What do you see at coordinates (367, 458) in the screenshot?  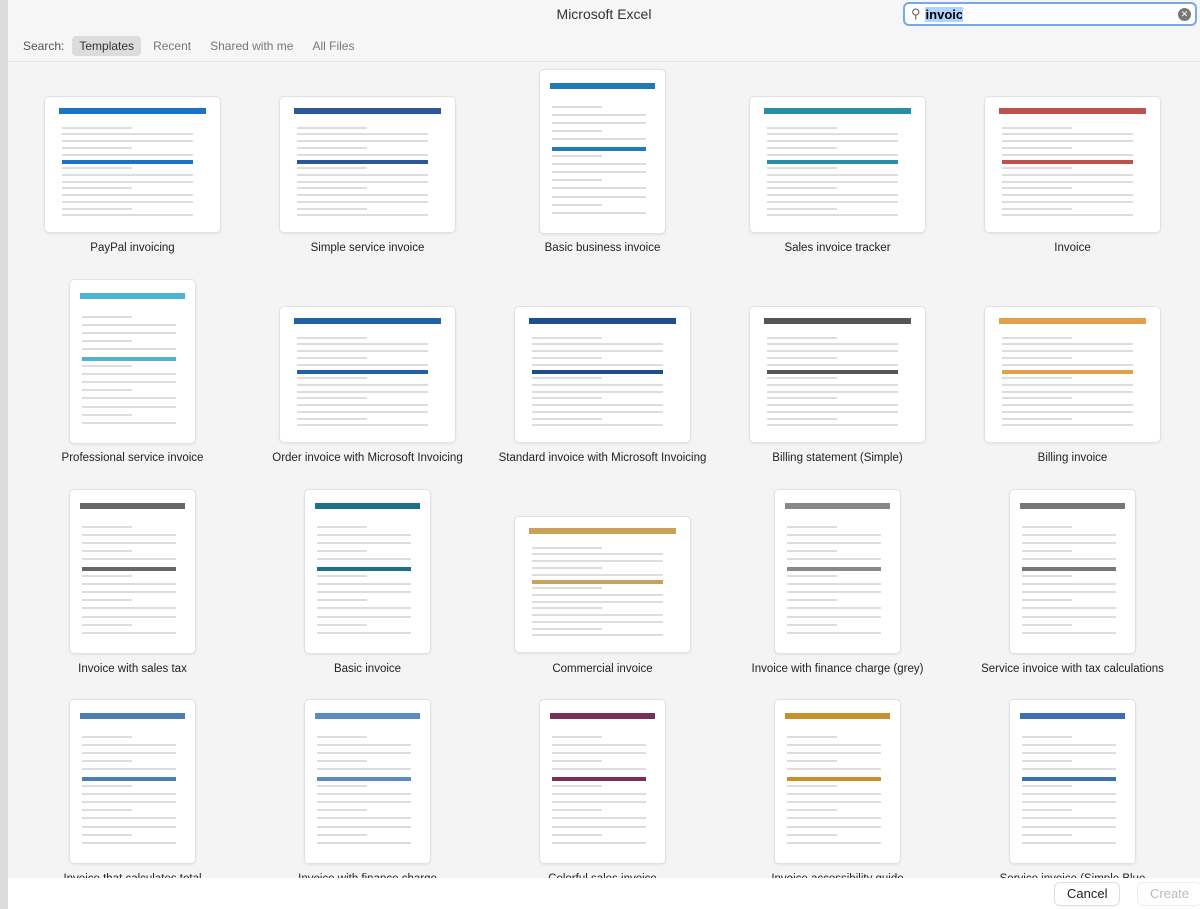 I see `template-name: Order invoice with Microsoft Invoicing` at bounding box center [367, 458].